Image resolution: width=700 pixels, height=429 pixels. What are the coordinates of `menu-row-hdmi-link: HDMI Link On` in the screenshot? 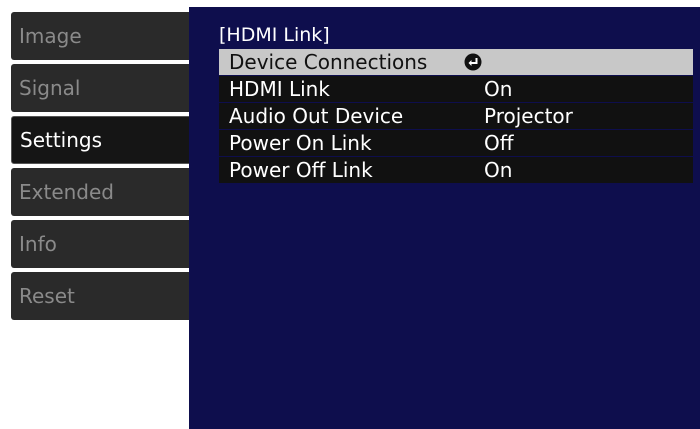 It's located at (456, 89).